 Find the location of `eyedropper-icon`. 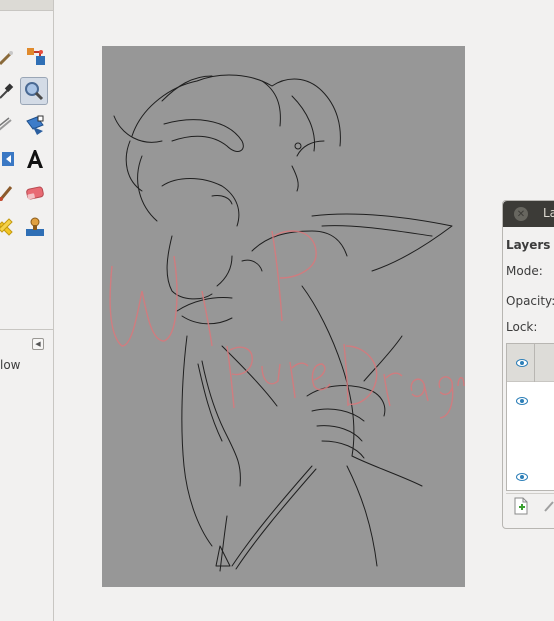

eyedropper-icon is located at coordinates (7, 91).